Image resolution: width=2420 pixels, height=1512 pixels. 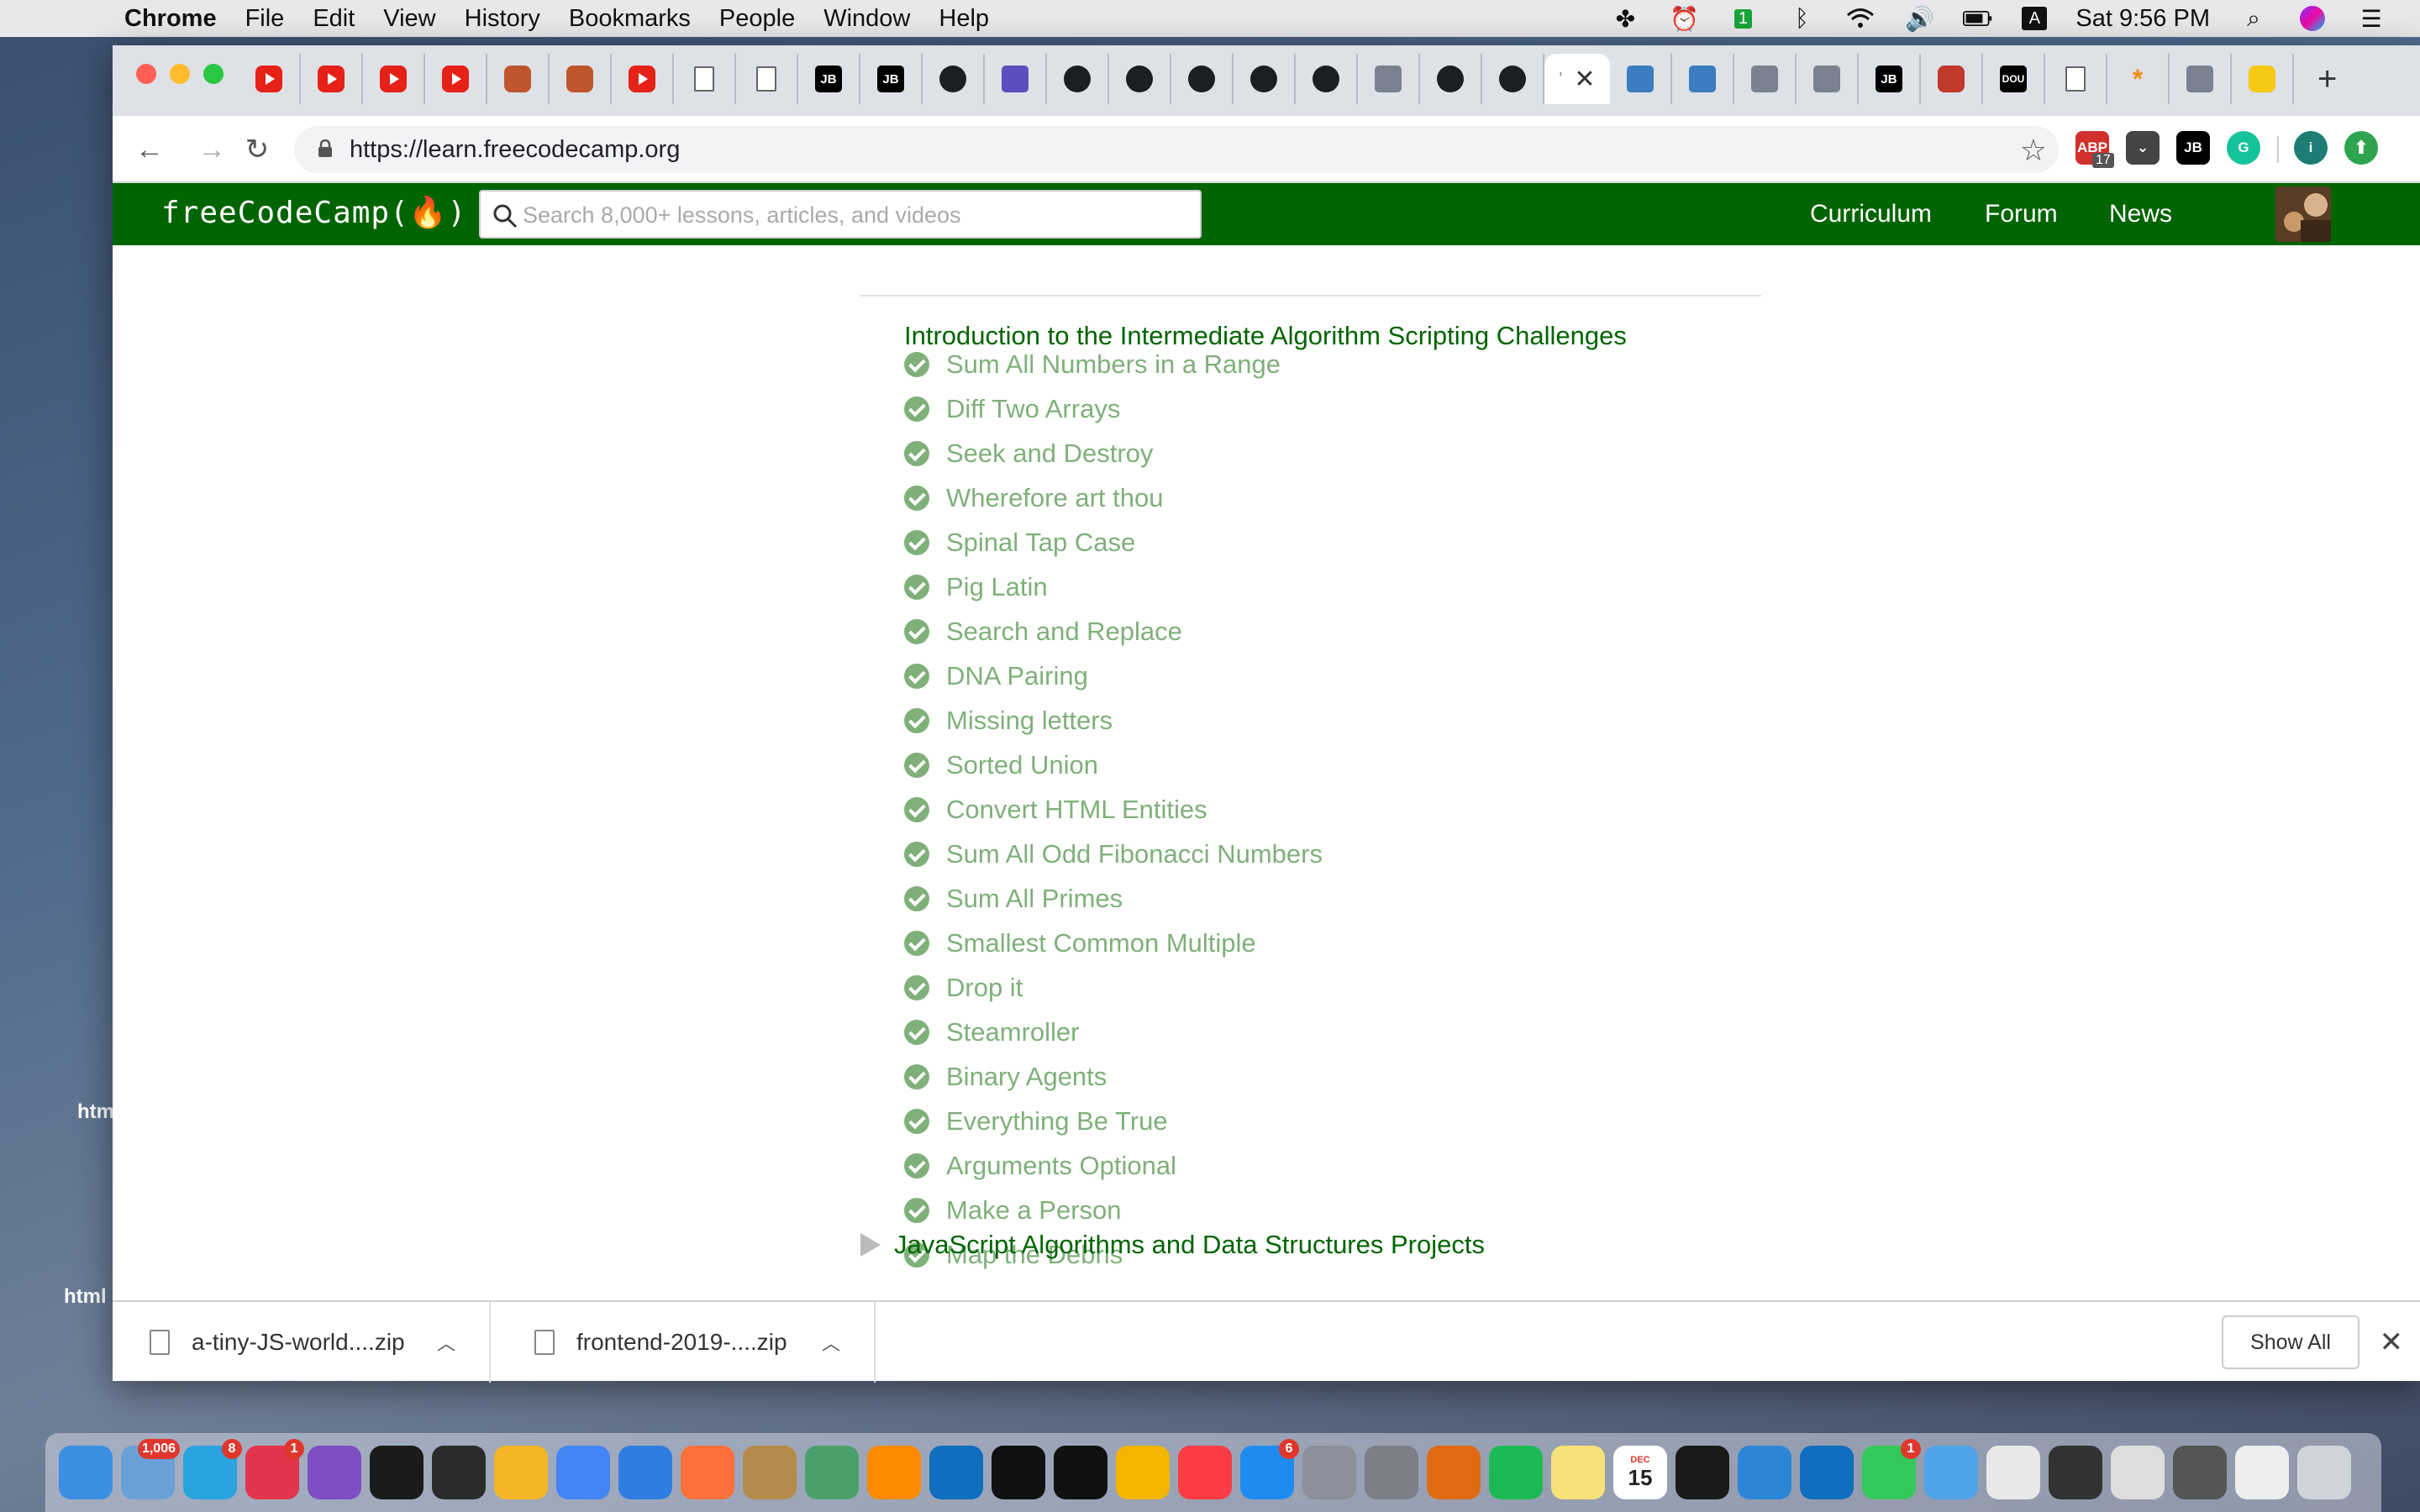 What do you see at coordinates (1001, 765) in the screenshot?
I see `challenge-item: Sorted Union` at bounding box center [1001, 765].